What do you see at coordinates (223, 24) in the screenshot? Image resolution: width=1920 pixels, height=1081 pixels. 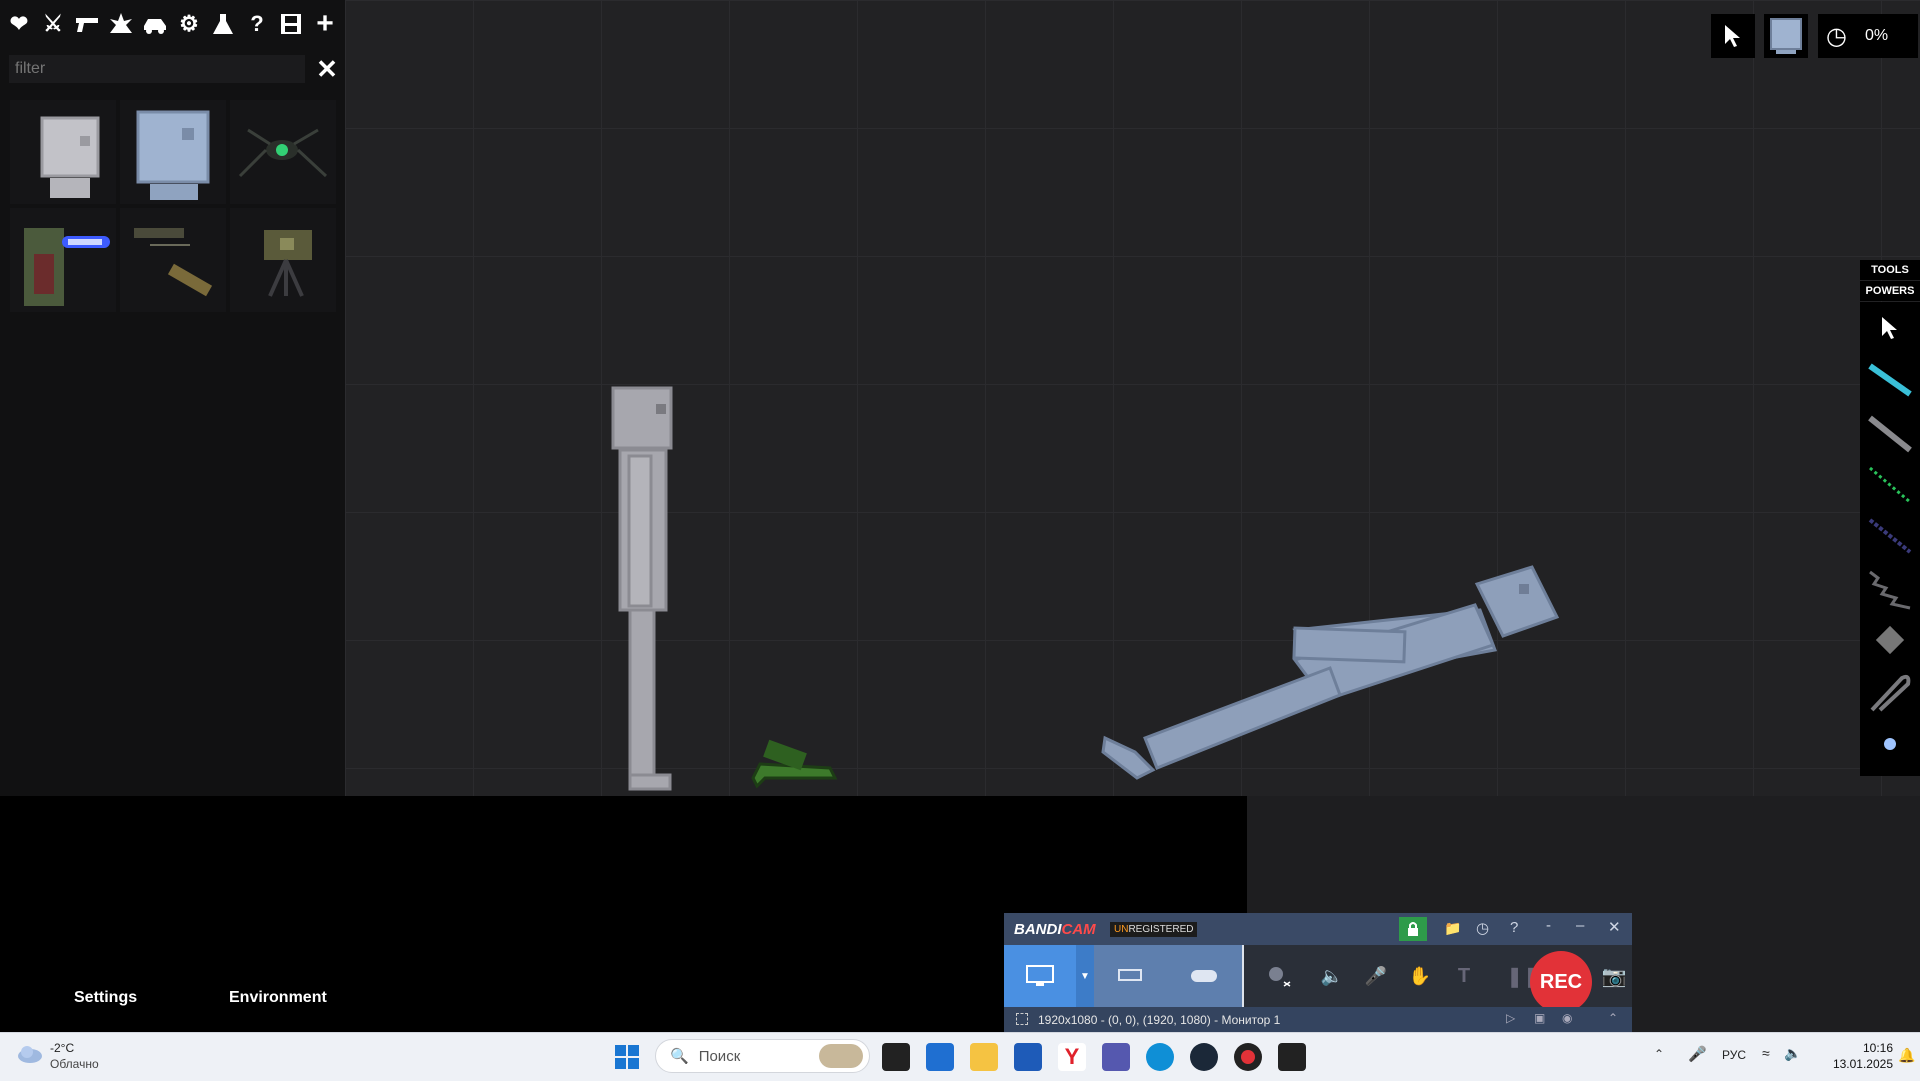 I see `chemistry-icon` at bounding box center [223, 24].